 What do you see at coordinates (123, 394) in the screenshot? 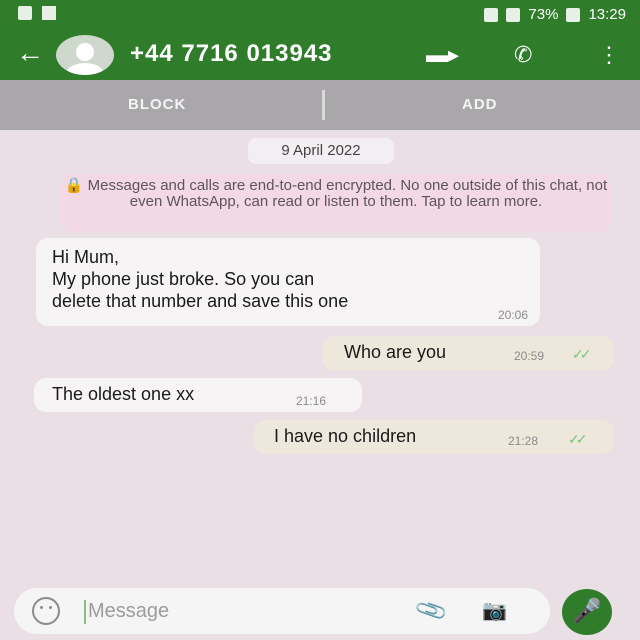
I see `message-text: The oldest one xx` at bounding box center [123, 394].